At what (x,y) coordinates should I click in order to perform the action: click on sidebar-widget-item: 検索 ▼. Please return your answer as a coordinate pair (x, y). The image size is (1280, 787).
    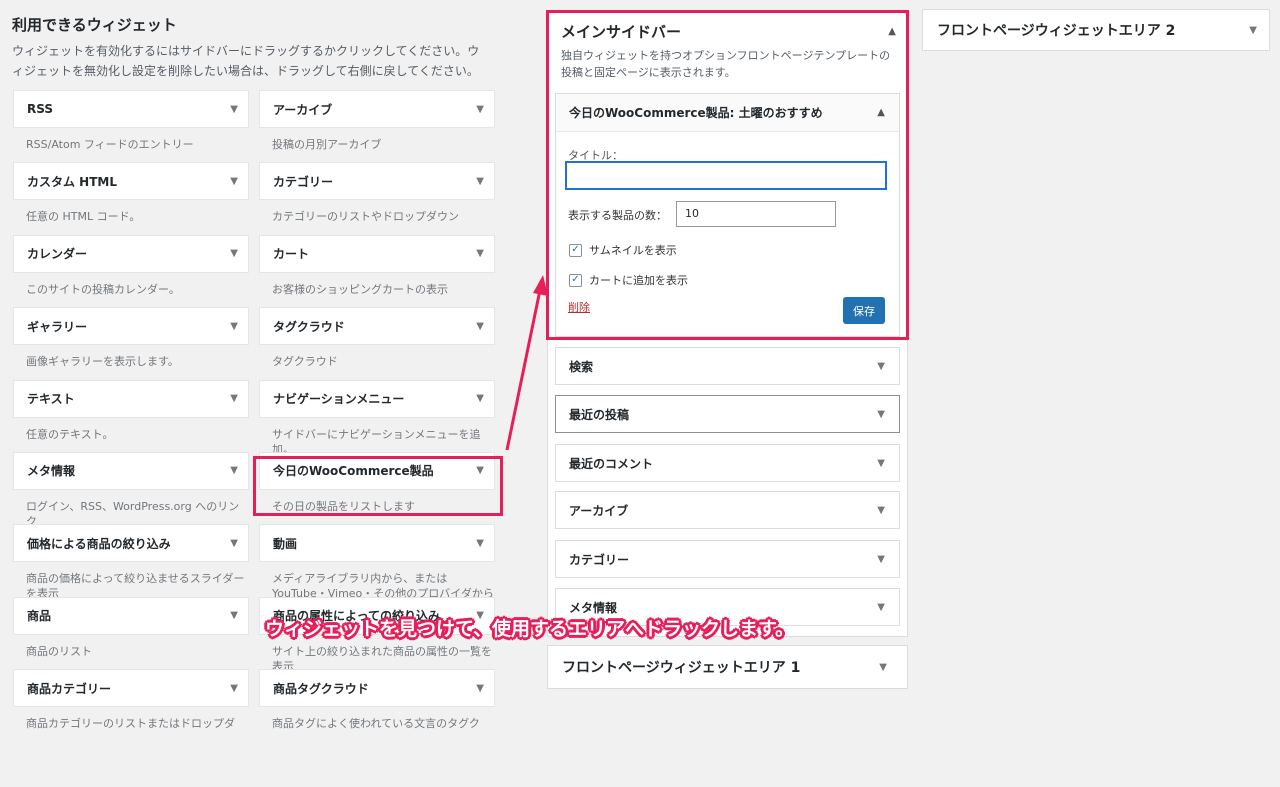
    Looking at the image, I should click on (727, 366).